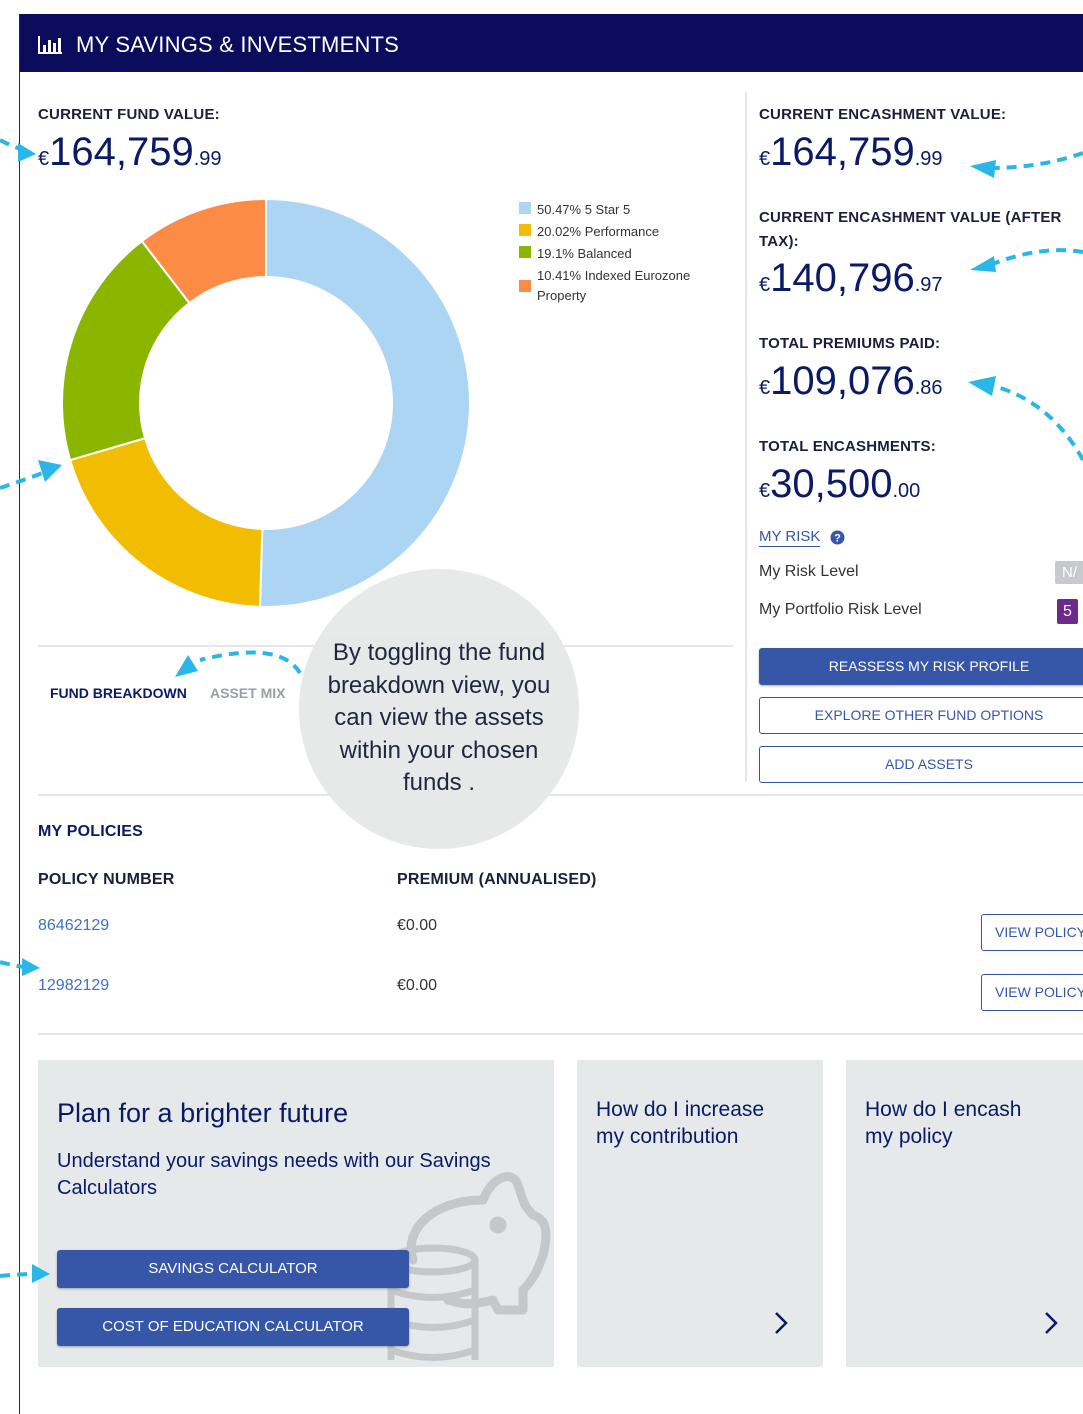  Describe the element at coordinates (831, 484) in the screenshot. I see `encashments-whole: 30,500` at that location.